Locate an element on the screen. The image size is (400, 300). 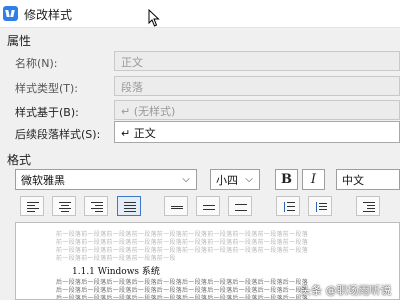
preview-sample-text: 1.1.1 Windows 系统 is located at coordinates (116, 272).